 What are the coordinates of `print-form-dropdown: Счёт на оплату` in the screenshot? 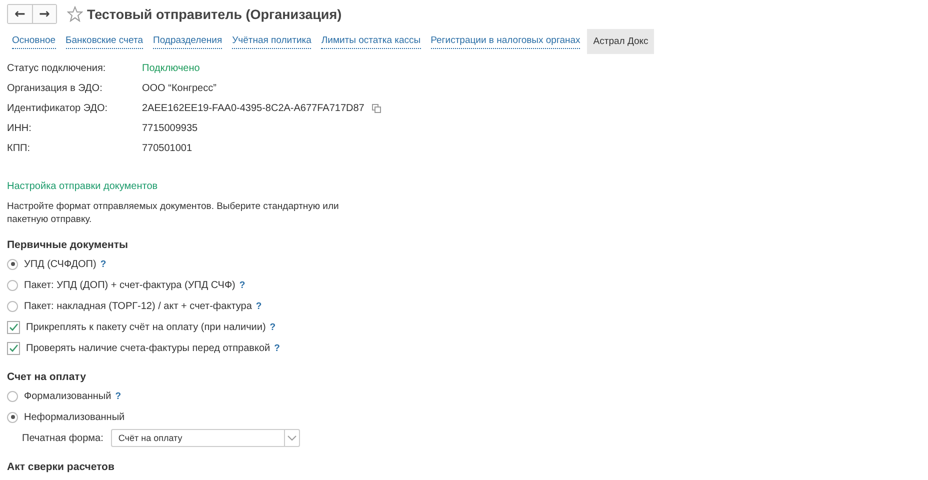 It's located at (205, 438).